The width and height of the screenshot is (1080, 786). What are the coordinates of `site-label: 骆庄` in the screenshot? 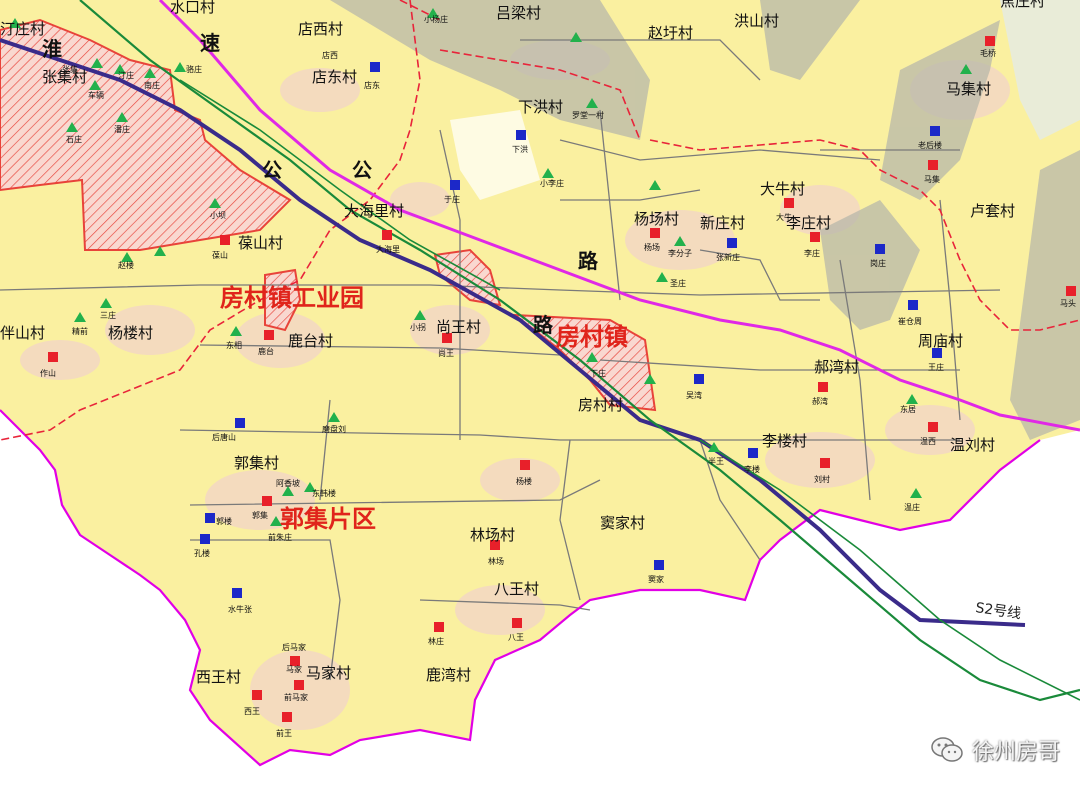 It's located at (194, 69).